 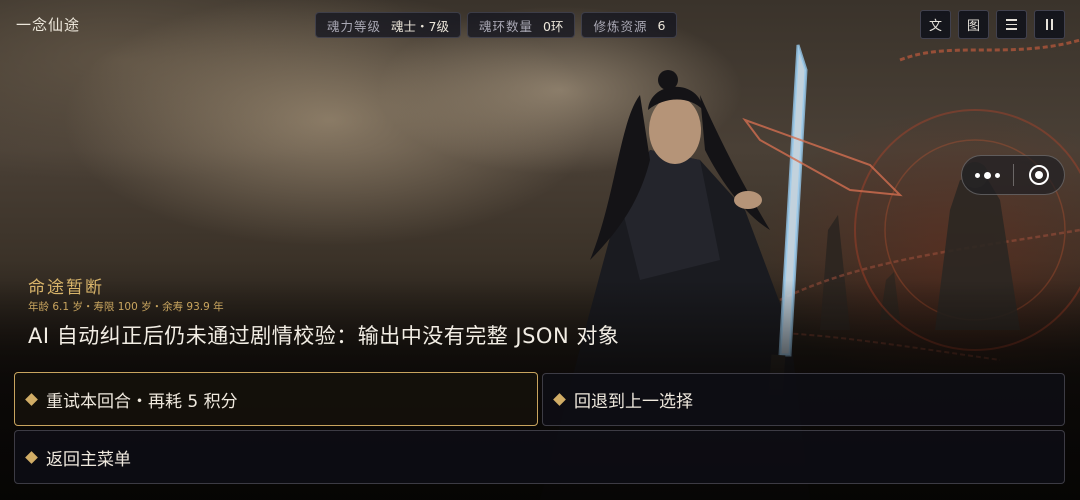 I want to click on stat-value: 0环, so click(x=553, y=26).